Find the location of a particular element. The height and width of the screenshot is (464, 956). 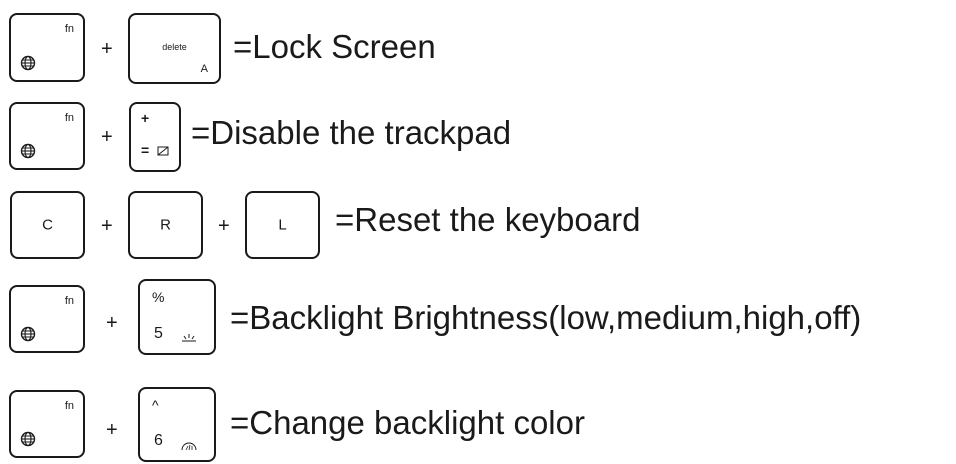

delete-label: delete is located at coordinates (174, 47).